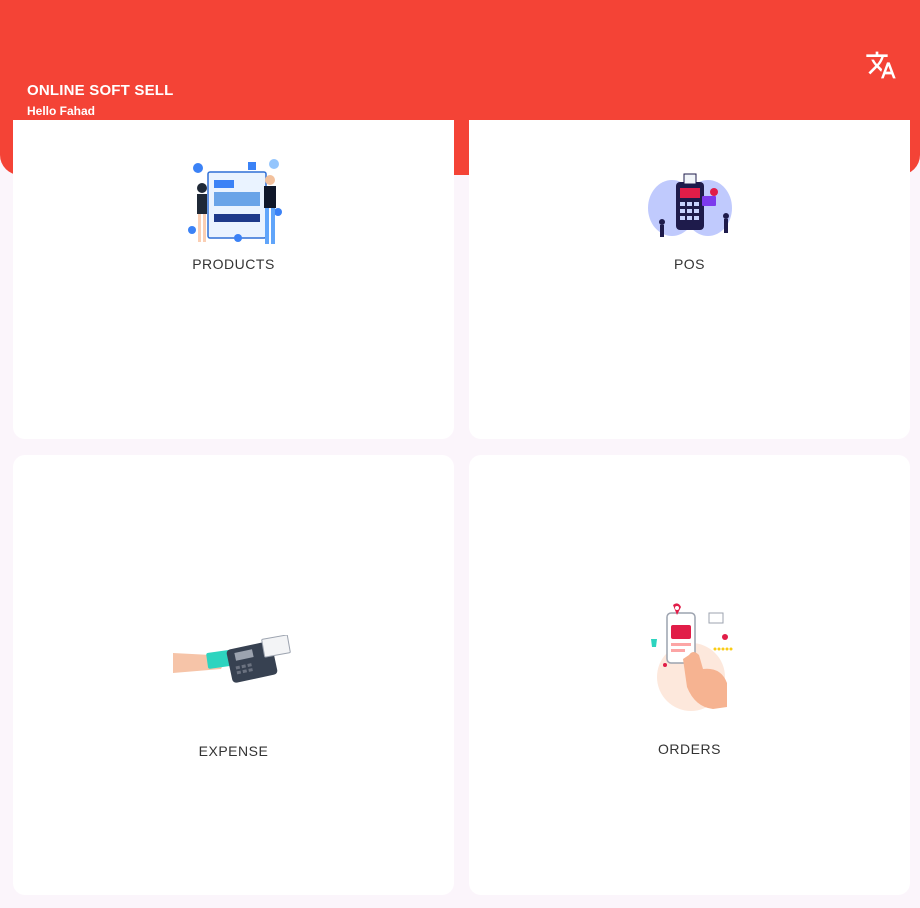 The height and width of the screenshot is (908, 920). What do you see at coordinates (689, 264) in the screenshot?
I see `menu-label-pos: POS` at bounding box center [689, 264].